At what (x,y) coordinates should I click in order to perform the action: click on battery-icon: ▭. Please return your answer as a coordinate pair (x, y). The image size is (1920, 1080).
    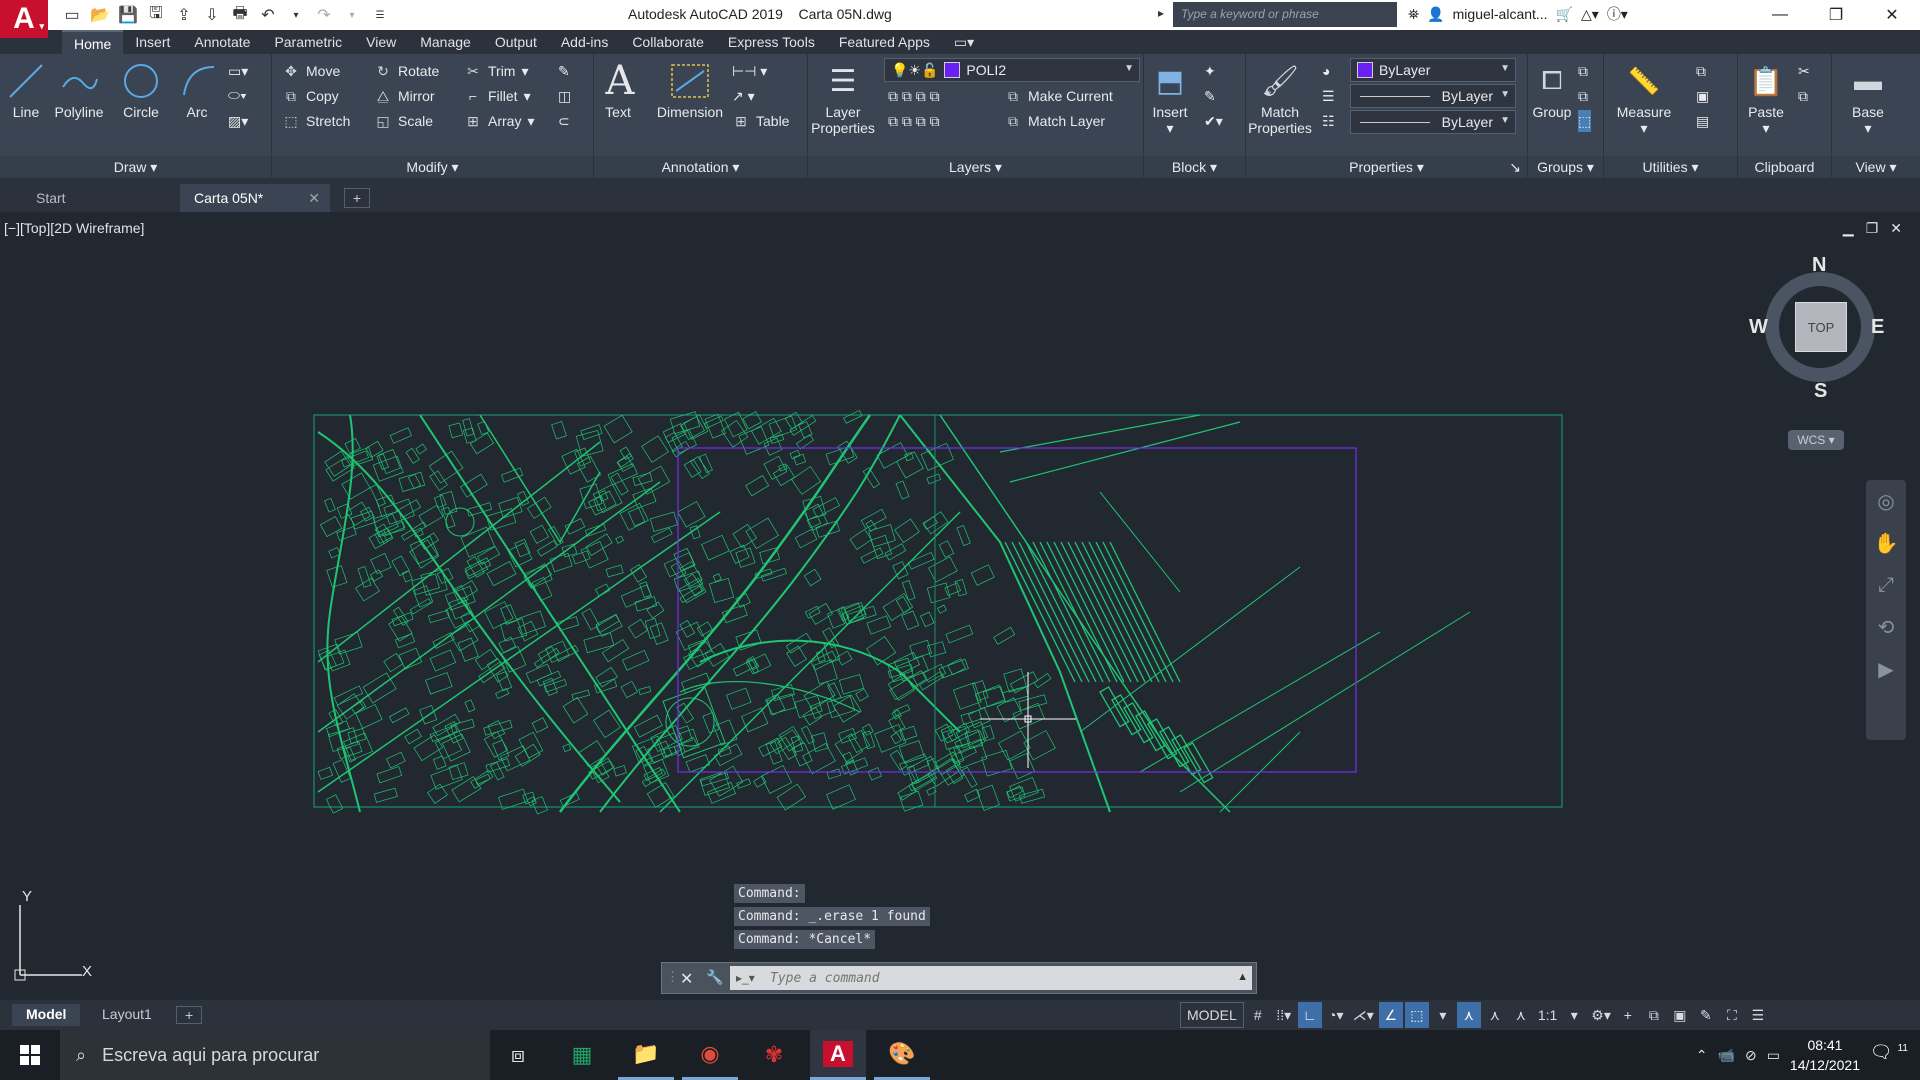
    Looking at the image, I should click on (1773, 1055).